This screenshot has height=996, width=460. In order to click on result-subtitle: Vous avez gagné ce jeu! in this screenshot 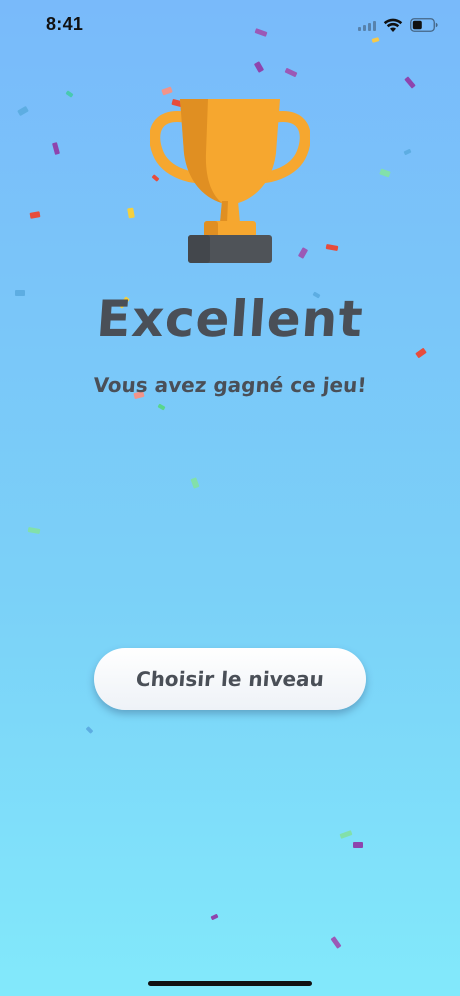, I will do `click(230, 385)`.